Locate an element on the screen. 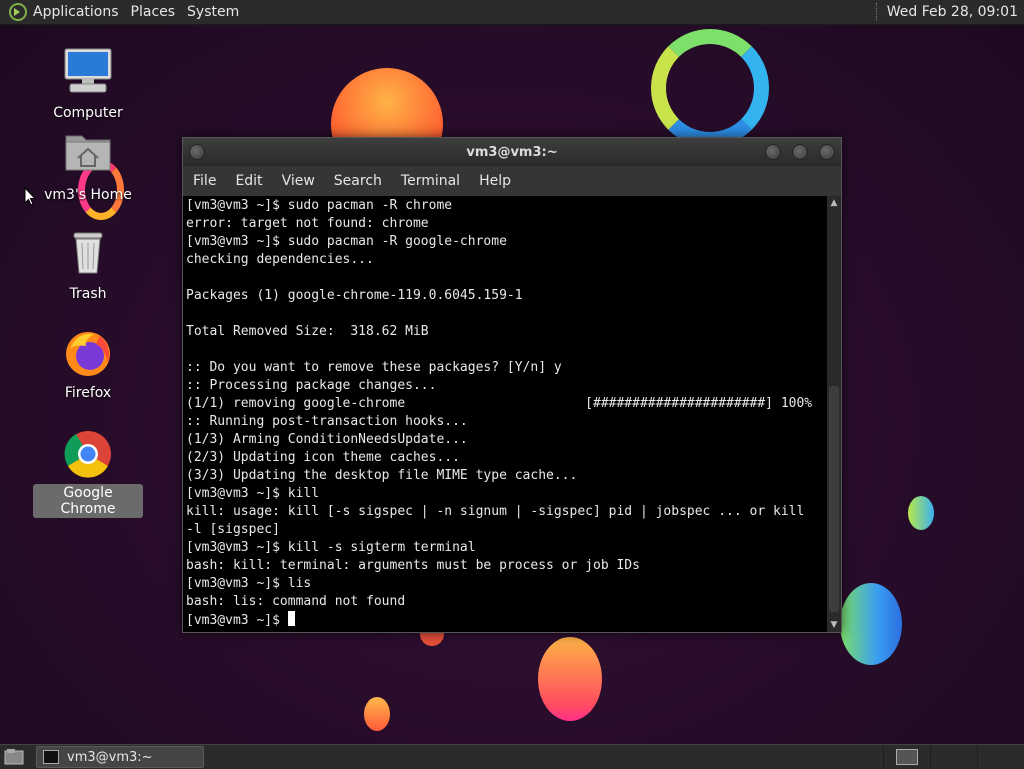 The width and height of the screenshot is (1024, 769). taskbar-terminal-button: vm3@vm3:~ is located at coordinates (120, 757).